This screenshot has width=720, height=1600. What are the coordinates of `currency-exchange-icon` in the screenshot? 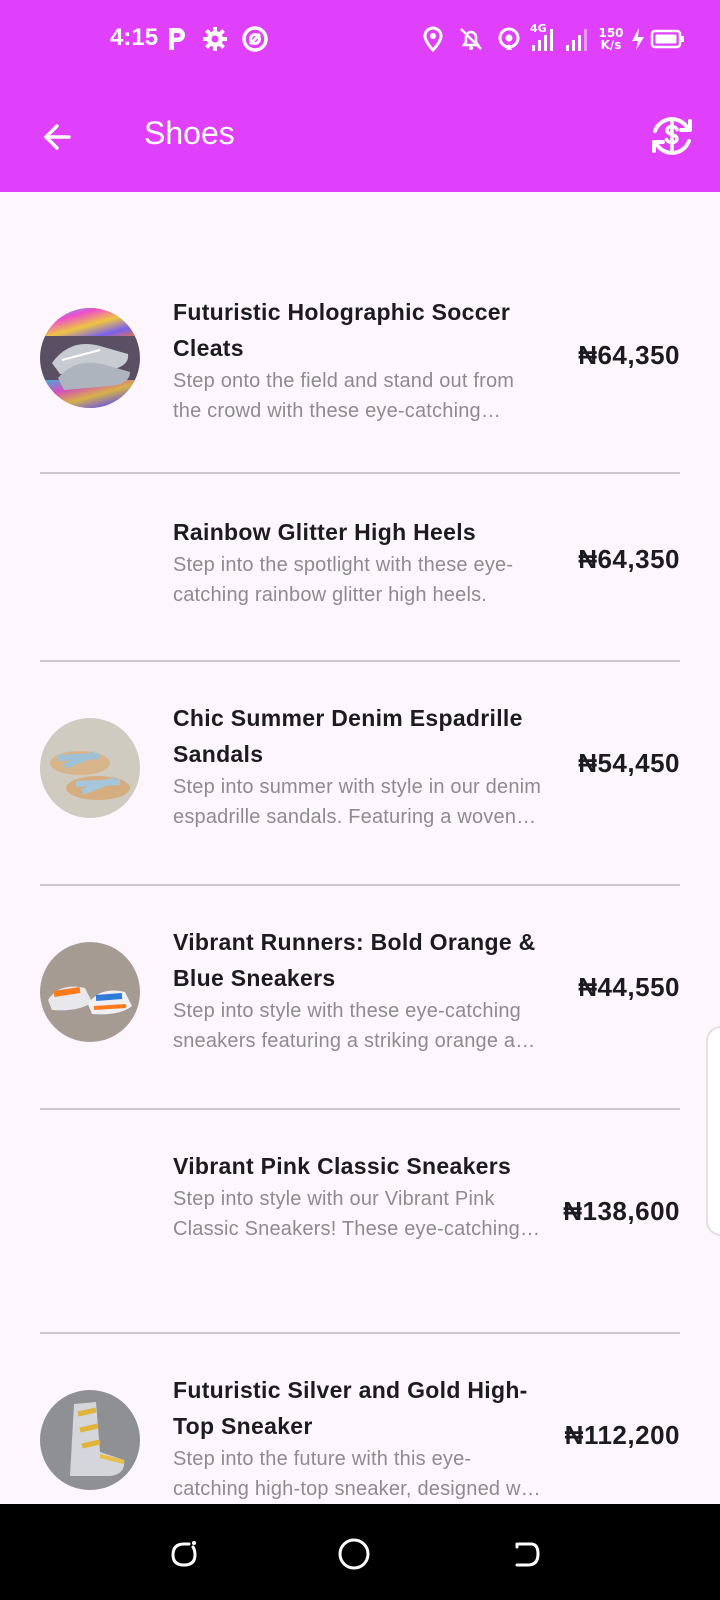 It's located at (672, 136).